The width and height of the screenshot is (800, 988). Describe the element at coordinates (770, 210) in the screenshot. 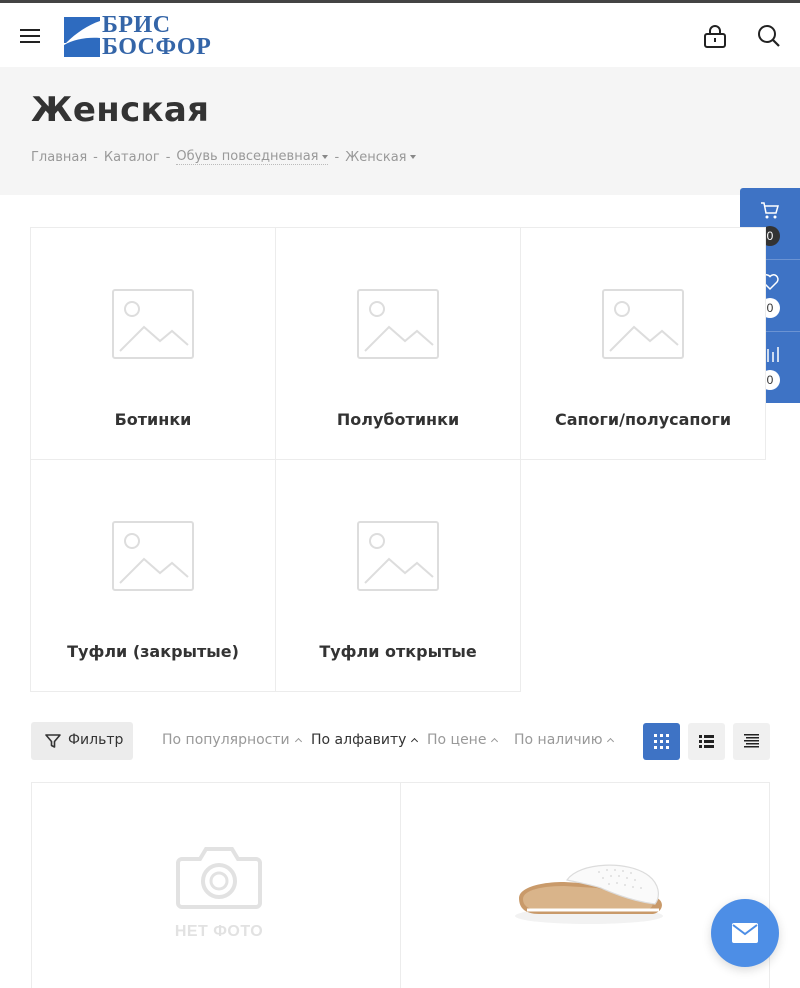

I see `cart-icon` at that location.